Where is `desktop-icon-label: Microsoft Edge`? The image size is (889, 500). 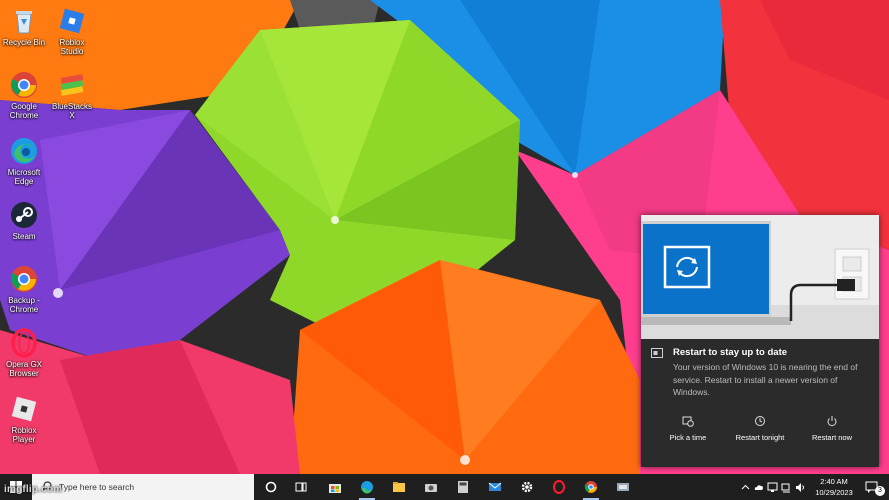
desktop-icon-label: Microsoft Edge is located at coordinates (24, 177).